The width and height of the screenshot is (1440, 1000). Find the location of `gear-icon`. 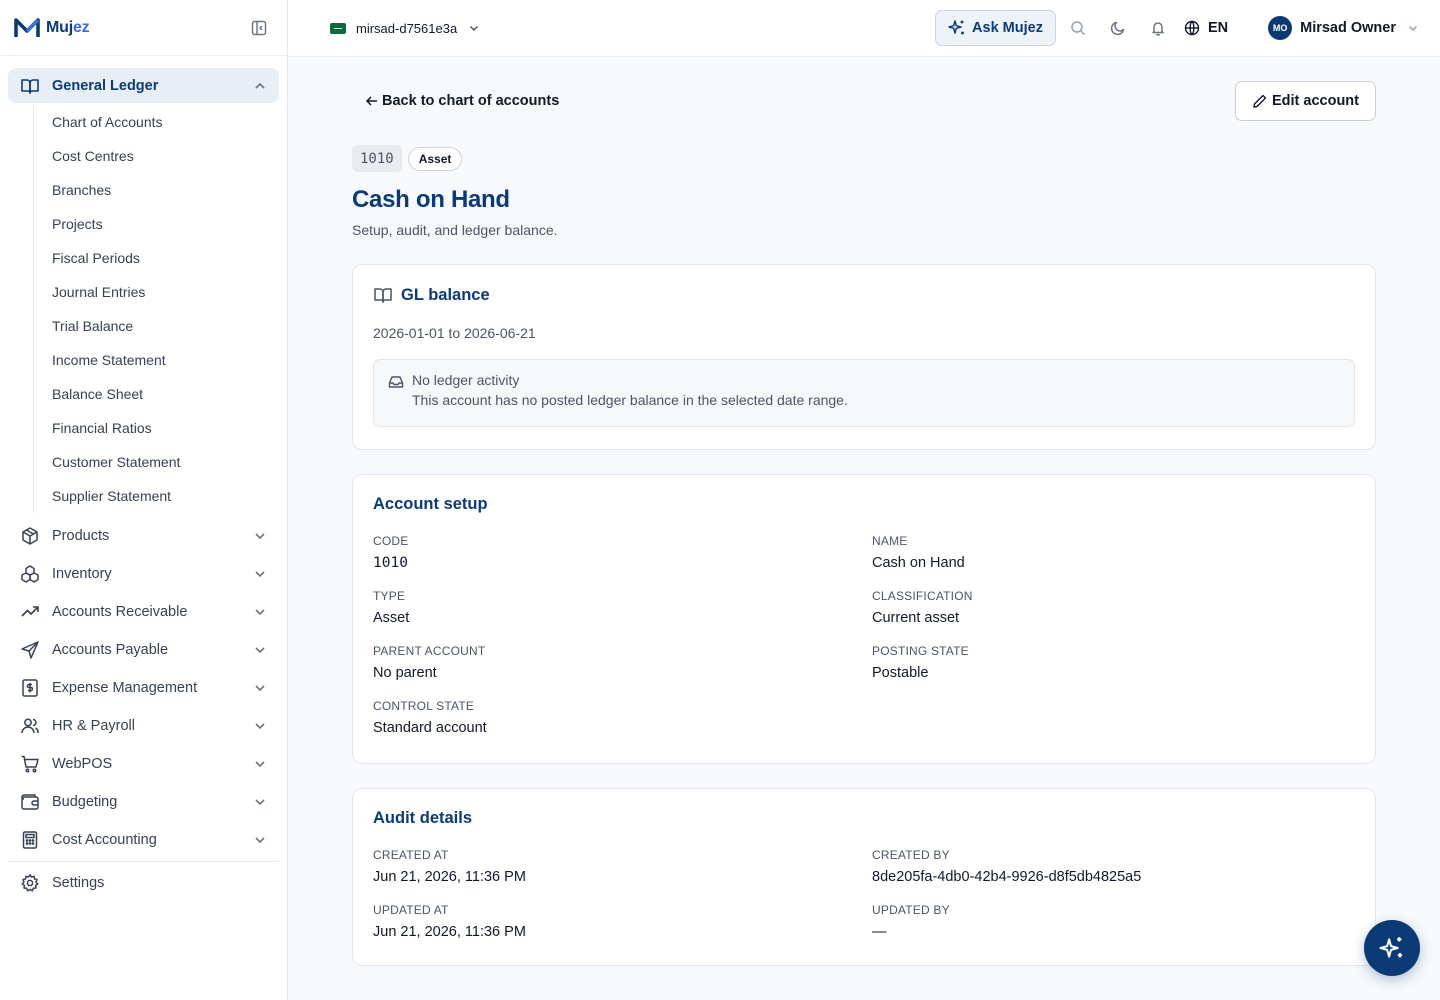

gear-icon is located at coordinates (30, 883).